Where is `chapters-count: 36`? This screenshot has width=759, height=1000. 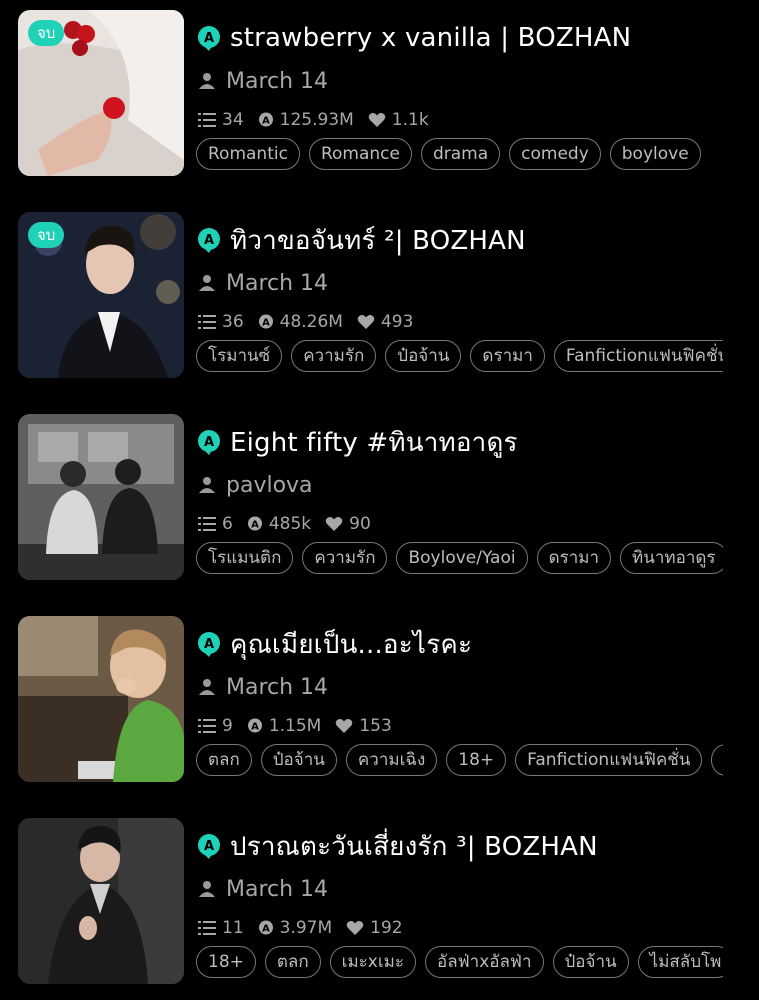
chapters-count: 36 is located at coordinates (233, 322).